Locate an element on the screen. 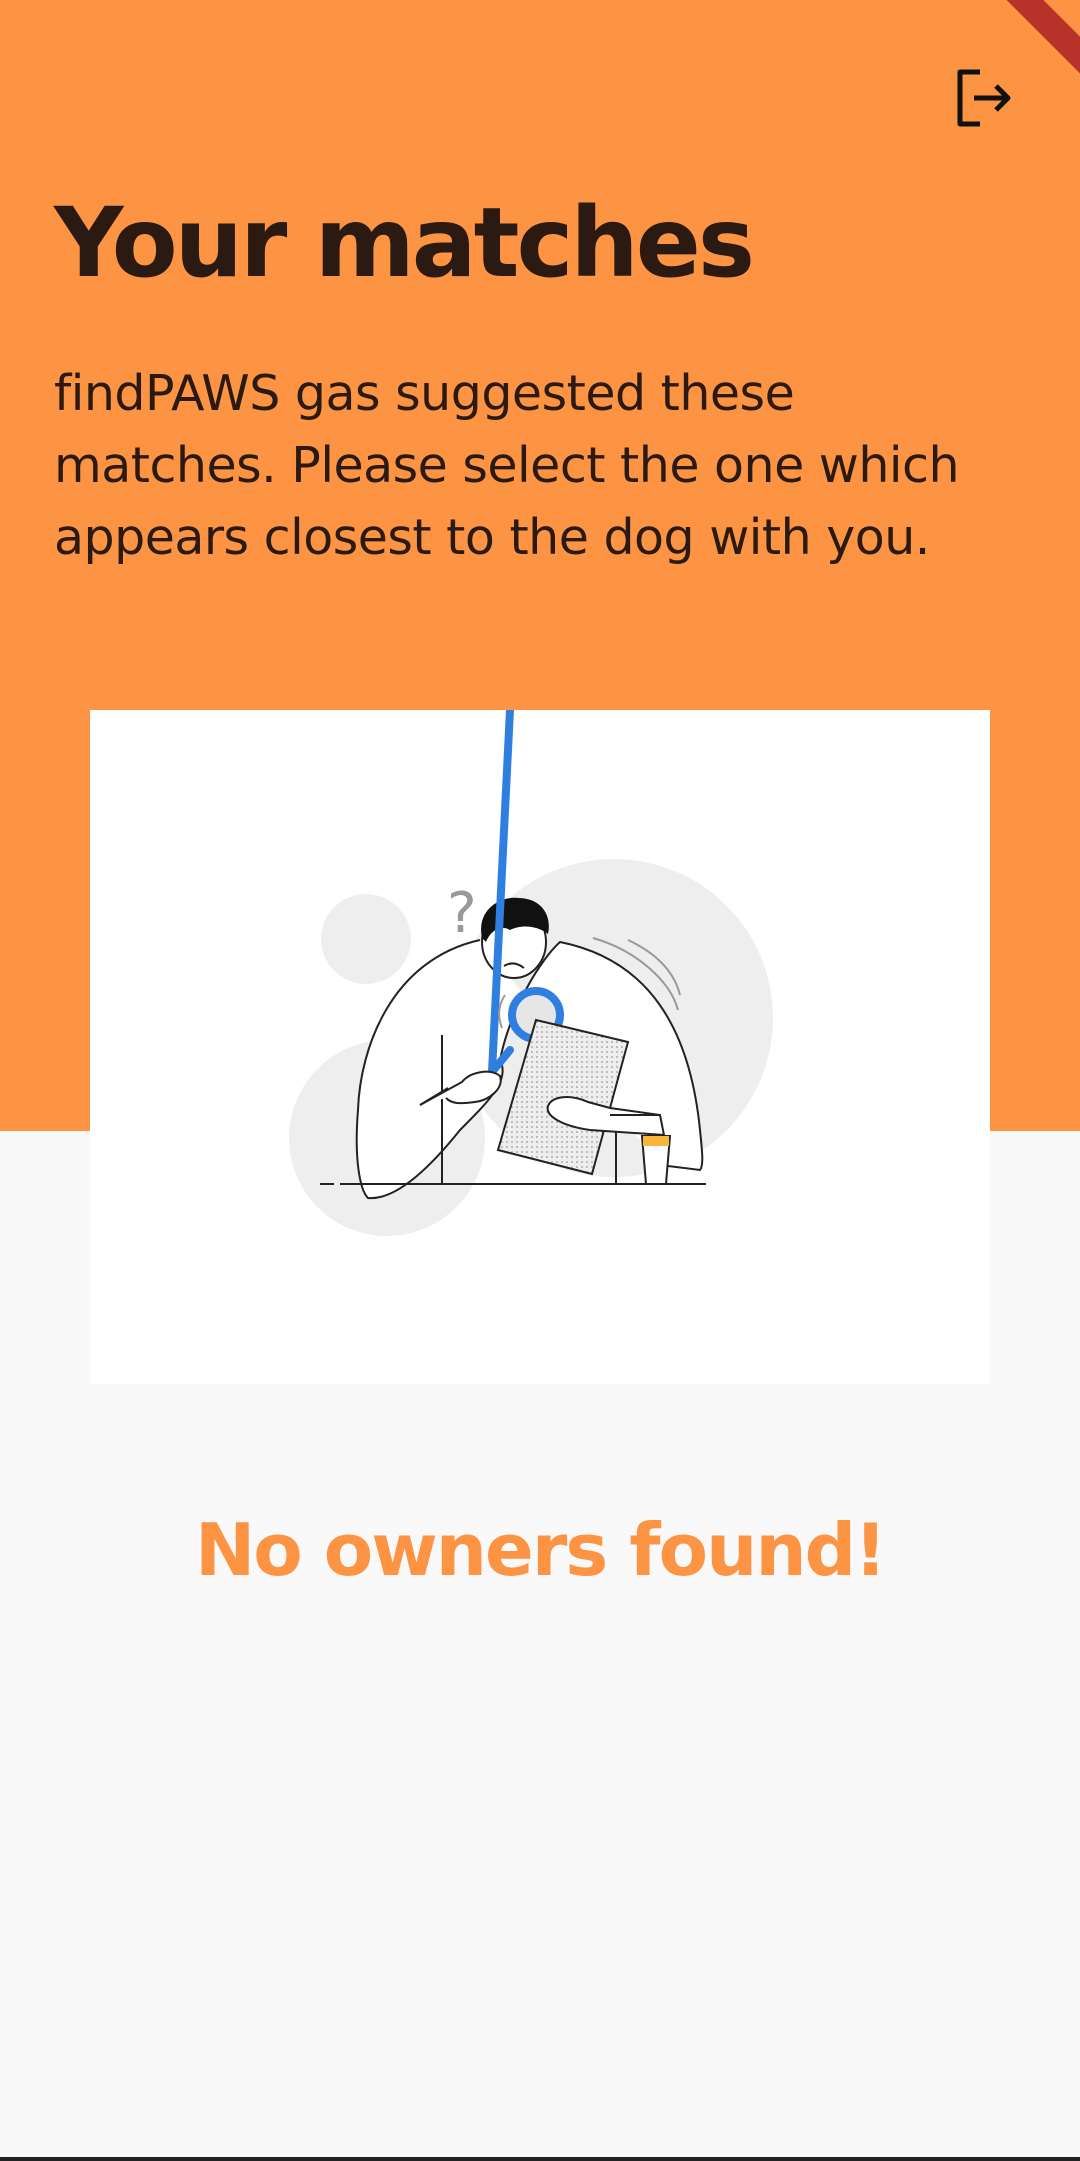 The width and height of the screenshot is (1080, 2161). logout-icon is located at coordinates (984, 98).